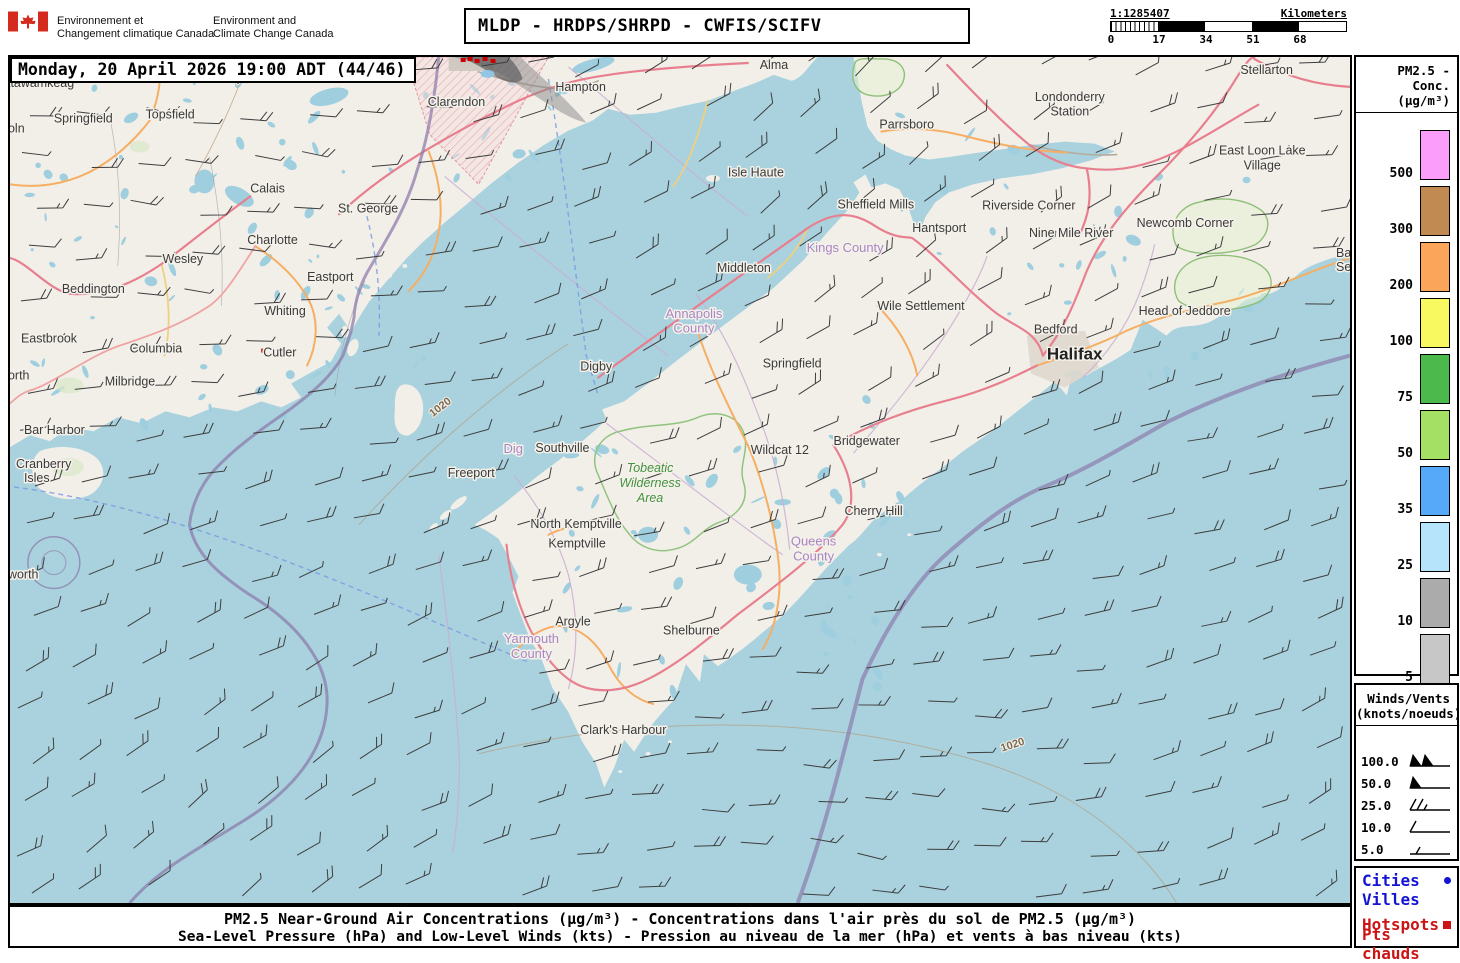 The image size is (1460, 963). I want to click on svg-text: Bedford, so click(1056, 330).